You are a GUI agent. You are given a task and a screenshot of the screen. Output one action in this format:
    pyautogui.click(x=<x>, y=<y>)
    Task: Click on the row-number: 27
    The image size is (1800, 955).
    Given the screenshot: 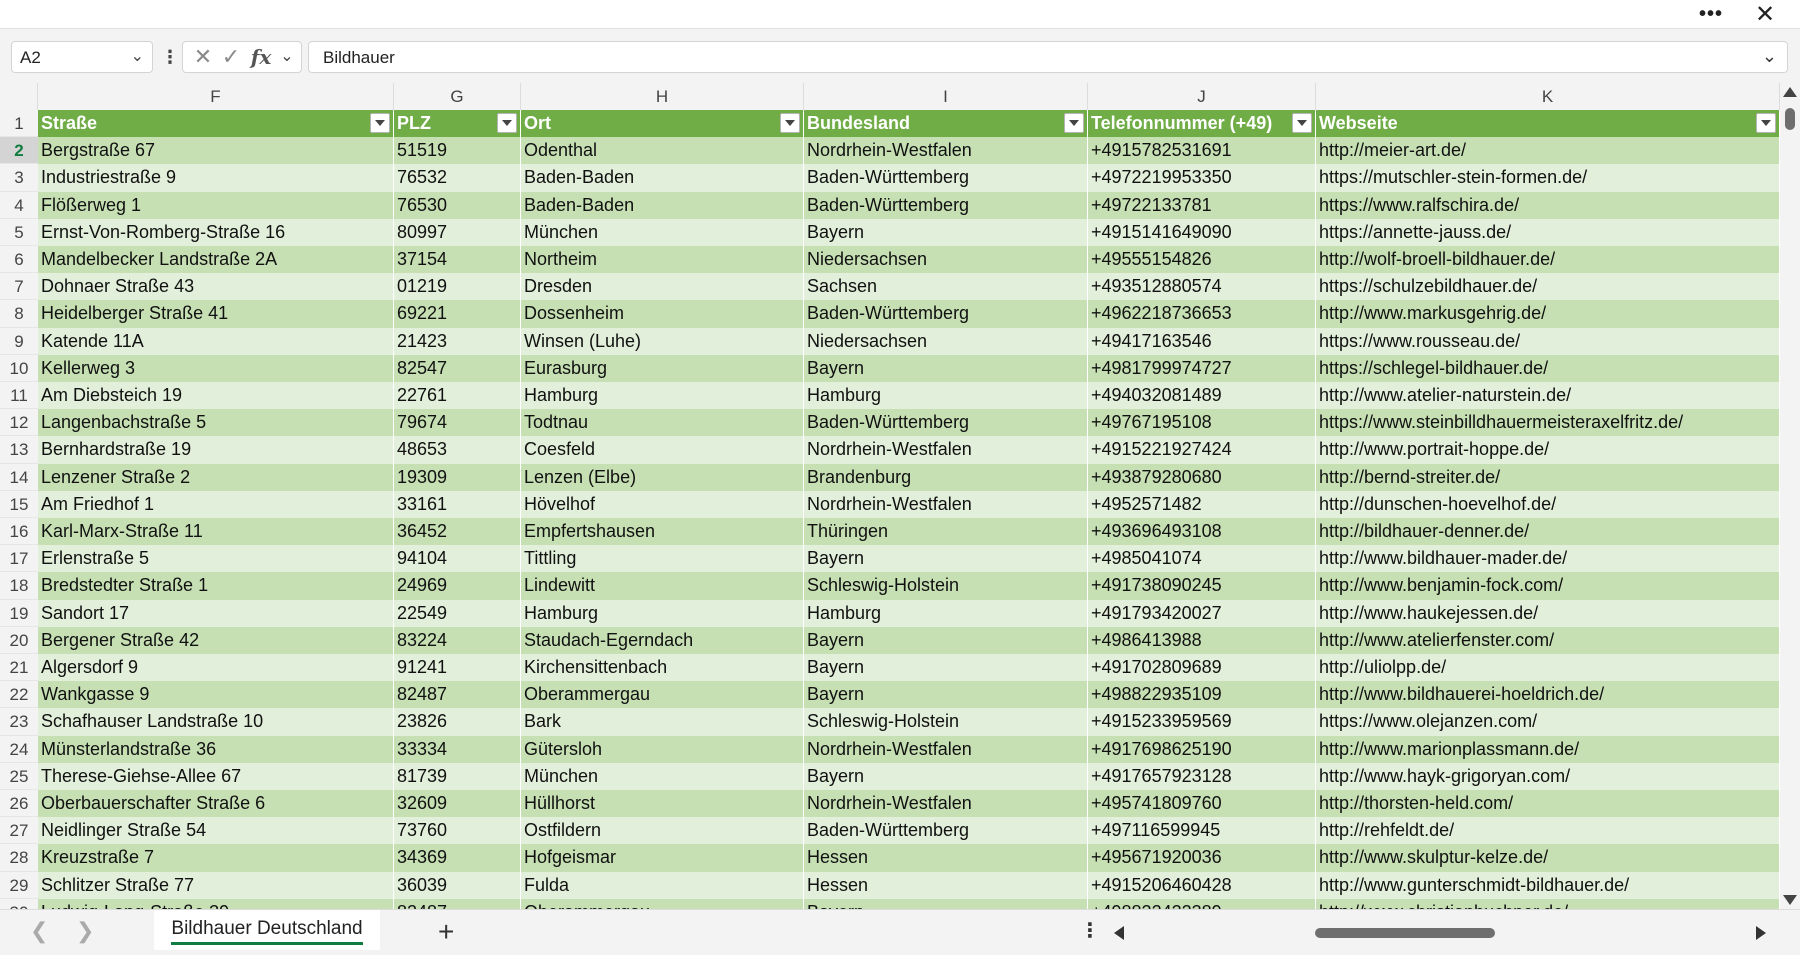 What is the action you would take?
    pyautogui.click(x=19, y=831)
    